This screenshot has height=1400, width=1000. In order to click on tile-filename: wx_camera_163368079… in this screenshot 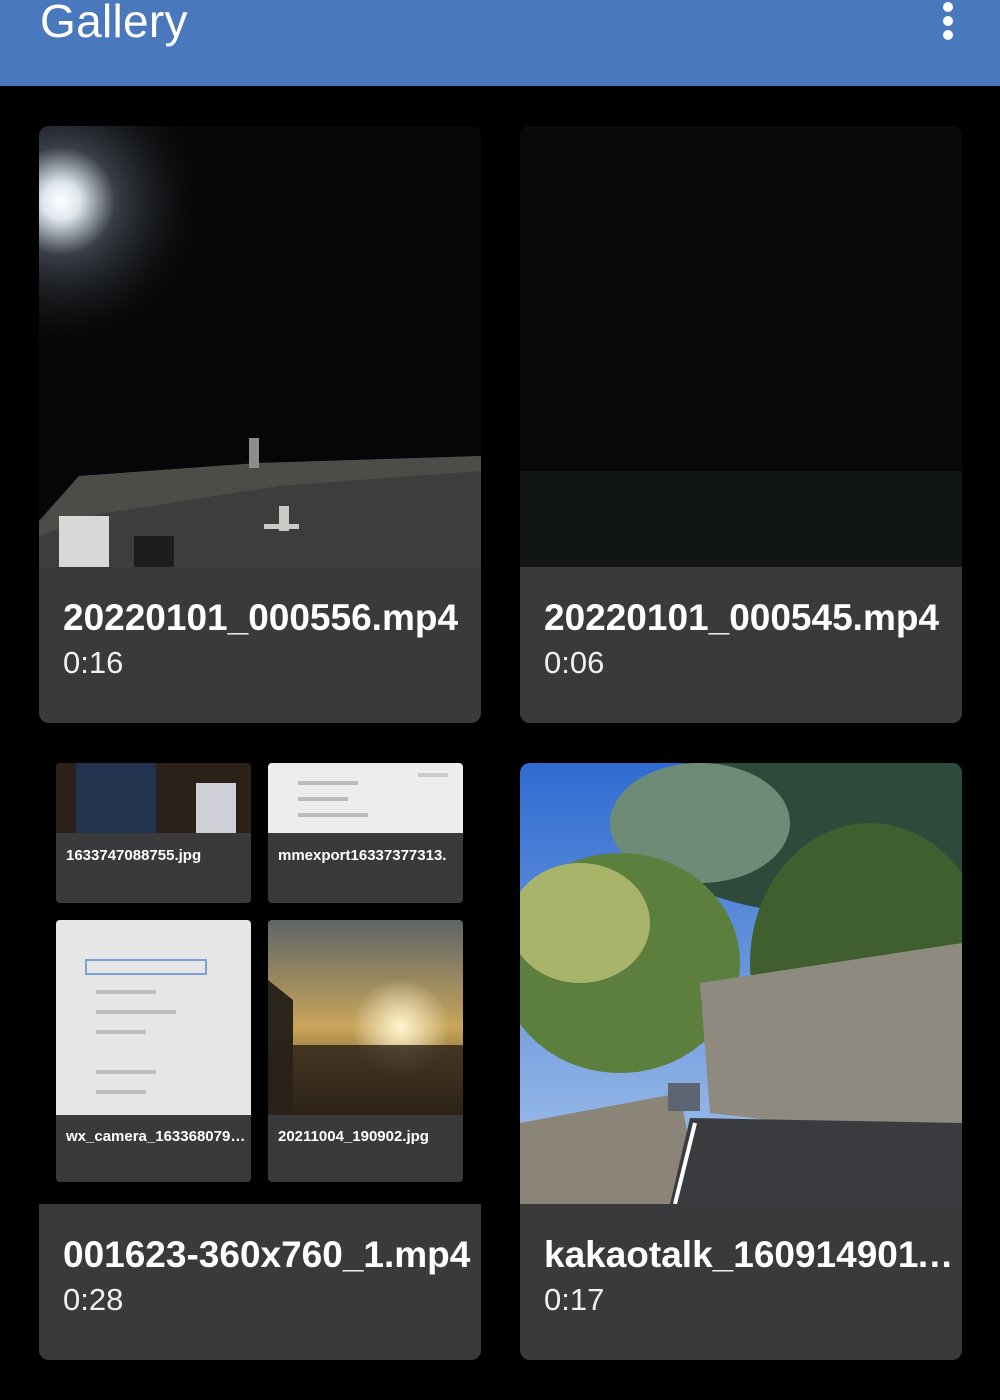, I will do `click(156, 1136)`.